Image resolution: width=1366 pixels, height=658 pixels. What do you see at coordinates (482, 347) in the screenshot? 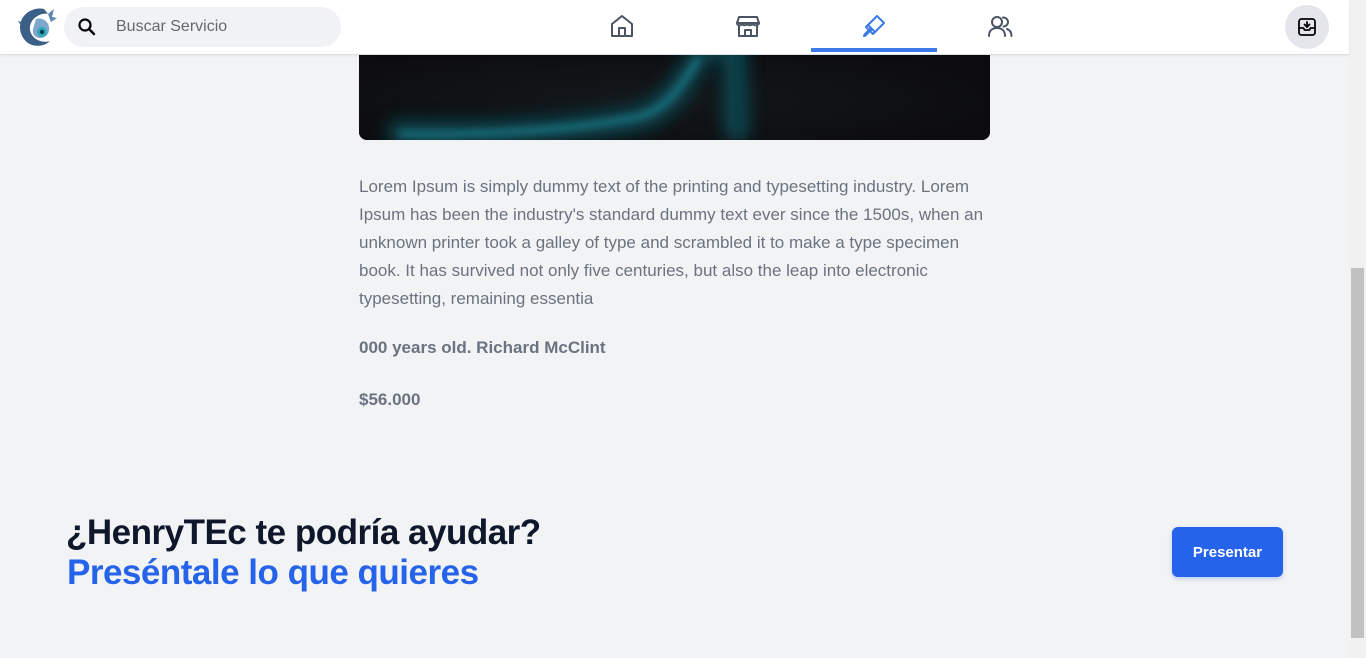
I see `service-provider-meta: 000 years old. Richard McClint` at bounding box center [482, 347].